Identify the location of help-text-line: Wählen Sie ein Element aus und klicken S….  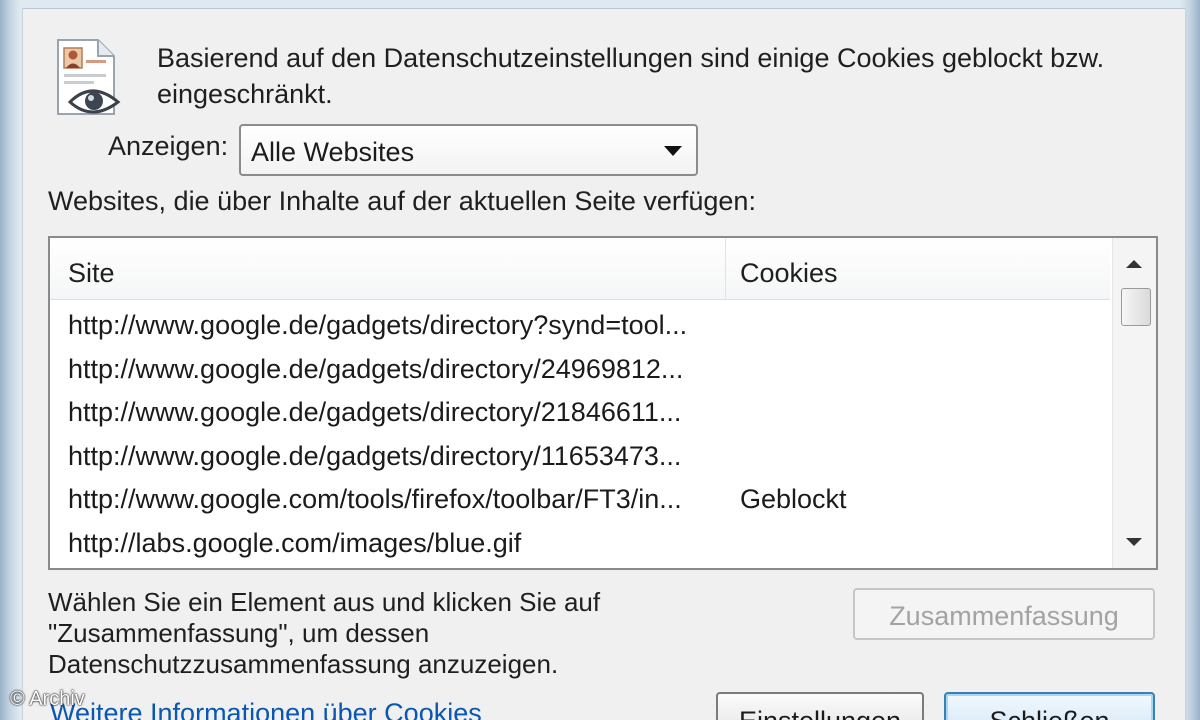
(324, 602).